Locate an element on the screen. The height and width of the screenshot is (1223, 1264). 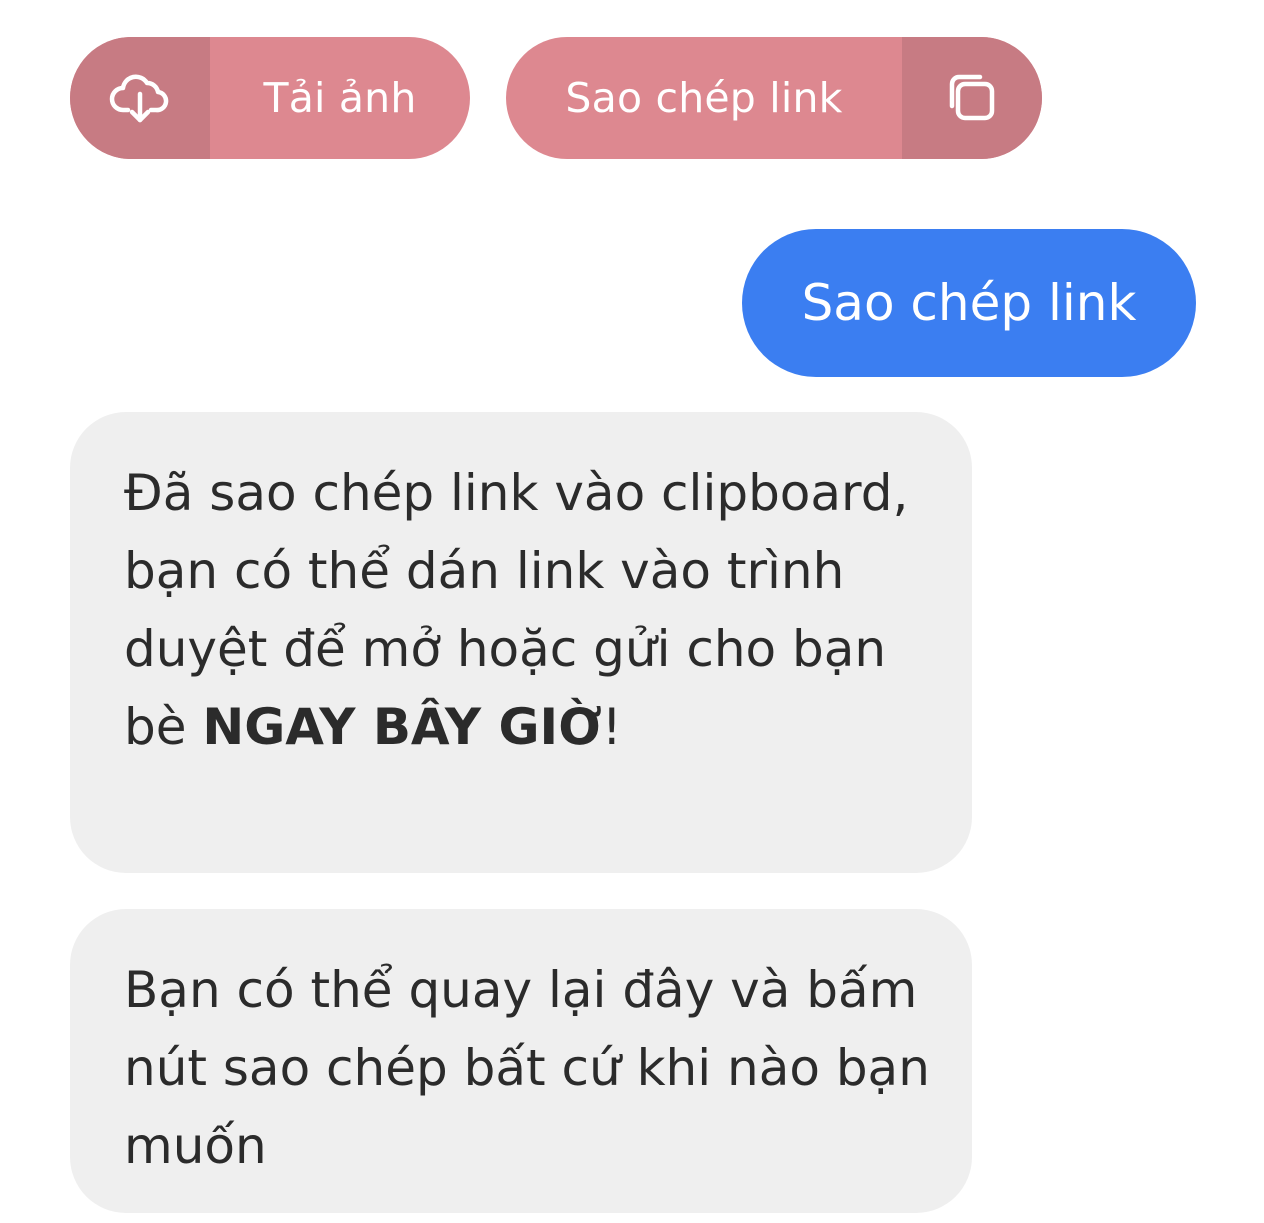
bot-message-emphasis: NGAY BÂY GIỜ is located at coordinates (402, 727).